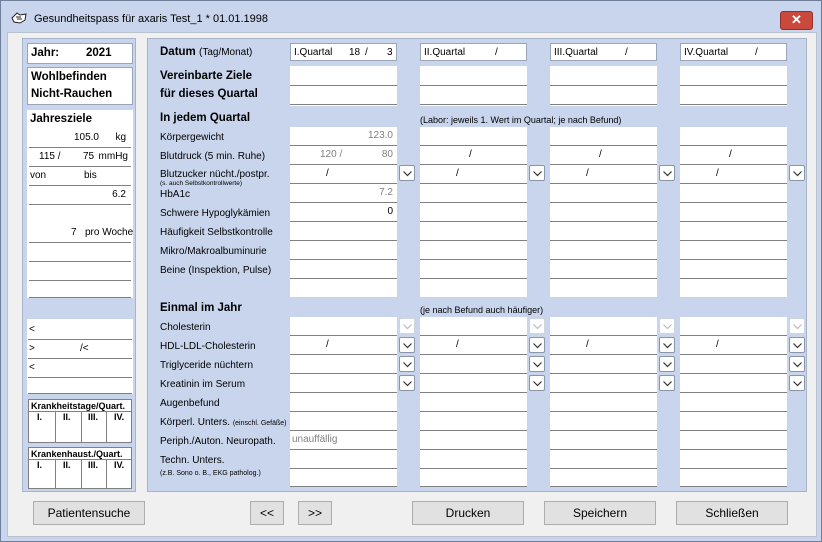 The height and width of the screenshot is (542, 822). Describe the element at coordinates (732, 513) in the screenshot. I see `schliessen-button: Schließen` at that location.